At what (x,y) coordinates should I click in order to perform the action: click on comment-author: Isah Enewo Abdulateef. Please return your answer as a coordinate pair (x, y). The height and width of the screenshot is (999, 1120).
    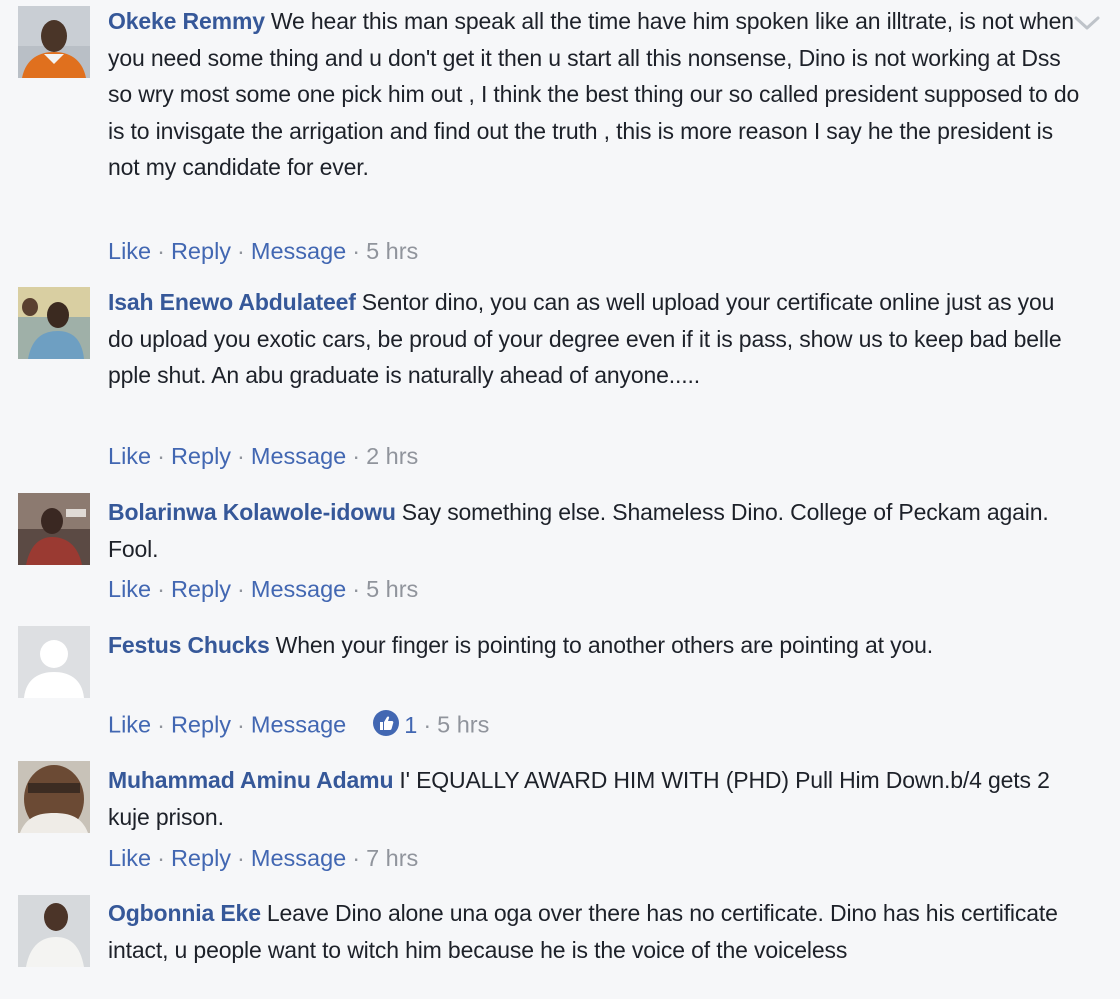
    Looking at the image, I should click on (232, 302).